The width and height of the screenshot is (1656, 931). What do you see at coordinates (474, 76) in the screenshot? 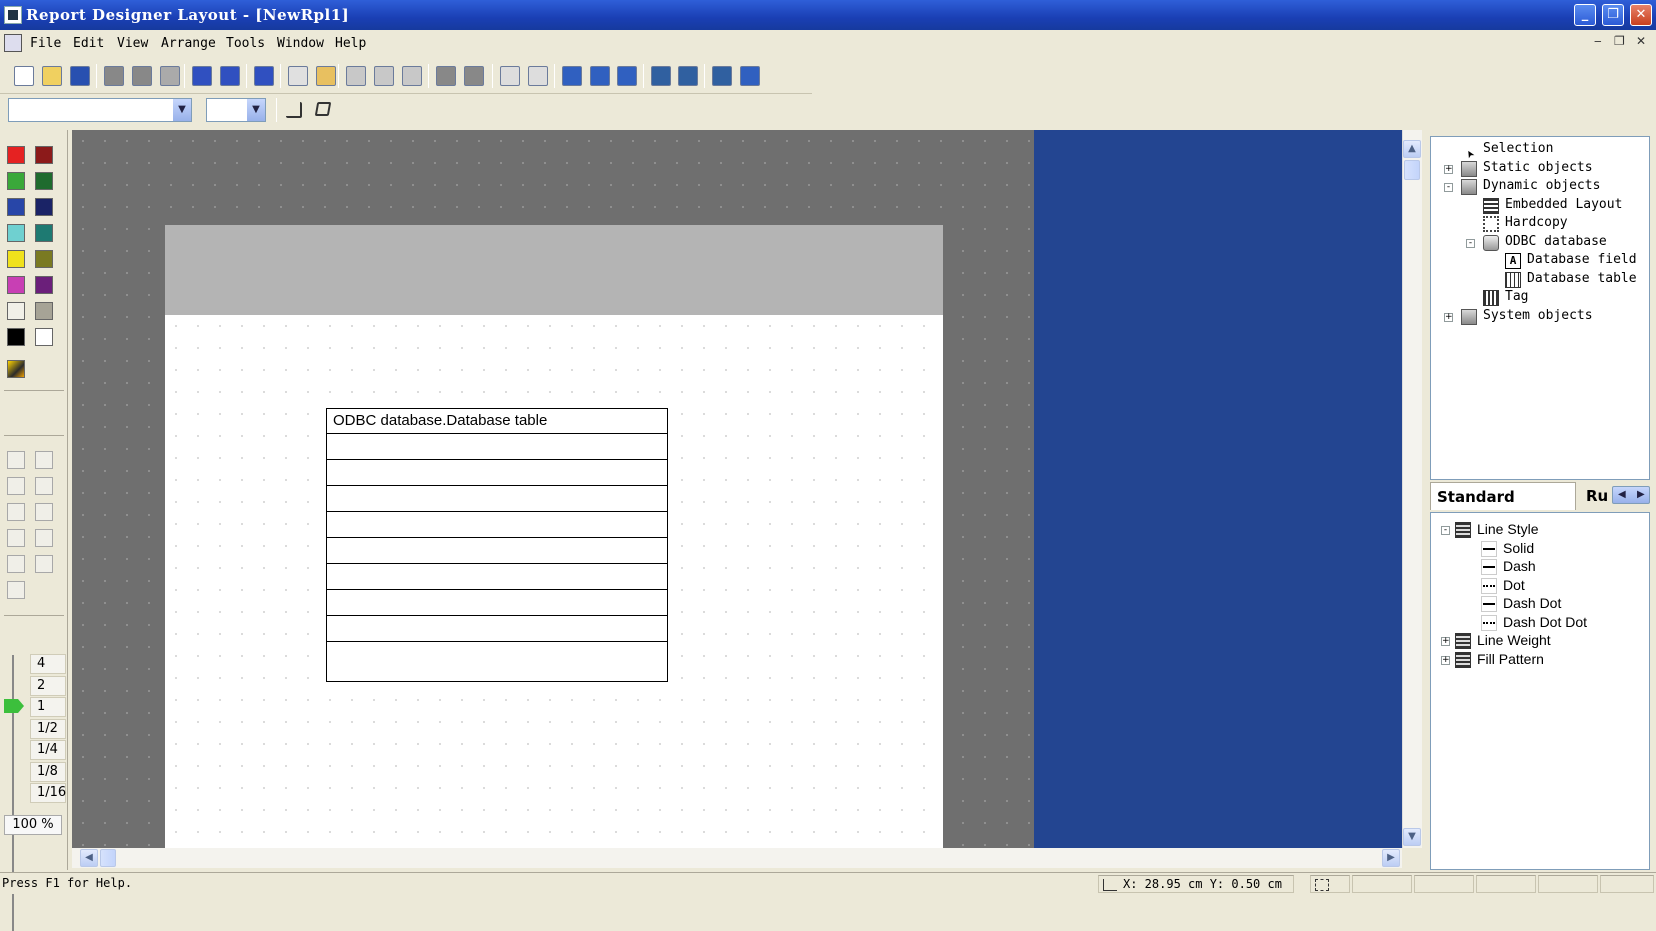
I see `ungroup-icon` at bounding box center [474, 76].